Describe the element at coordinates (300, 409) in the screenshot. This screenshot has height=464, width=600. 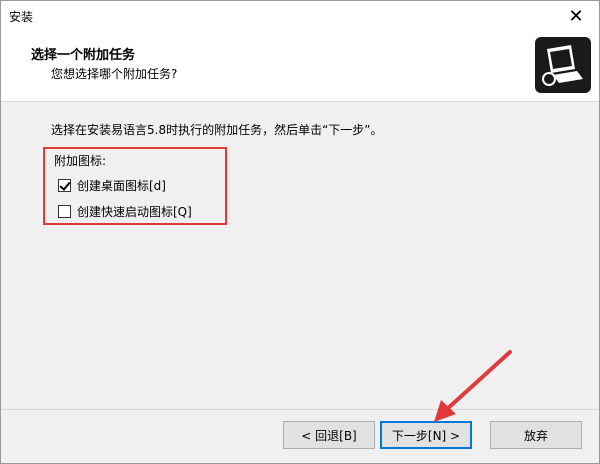
I see `footer-divider` at that location.